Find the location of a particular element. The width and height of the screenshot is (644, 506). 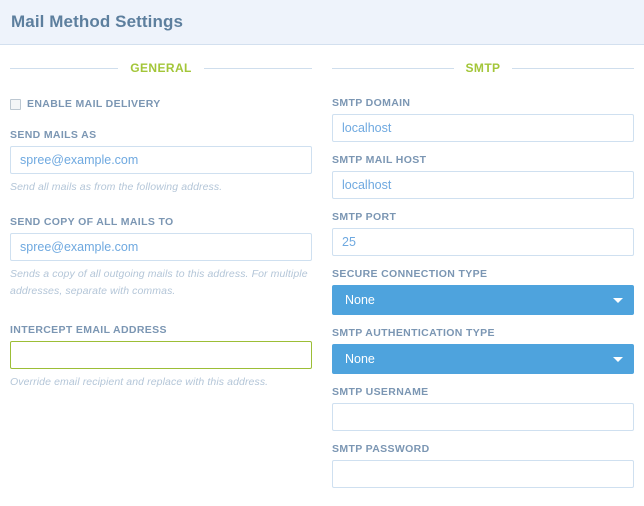

smtp-authentication-type-select-wrap: None is located at coordinates (483, 359).